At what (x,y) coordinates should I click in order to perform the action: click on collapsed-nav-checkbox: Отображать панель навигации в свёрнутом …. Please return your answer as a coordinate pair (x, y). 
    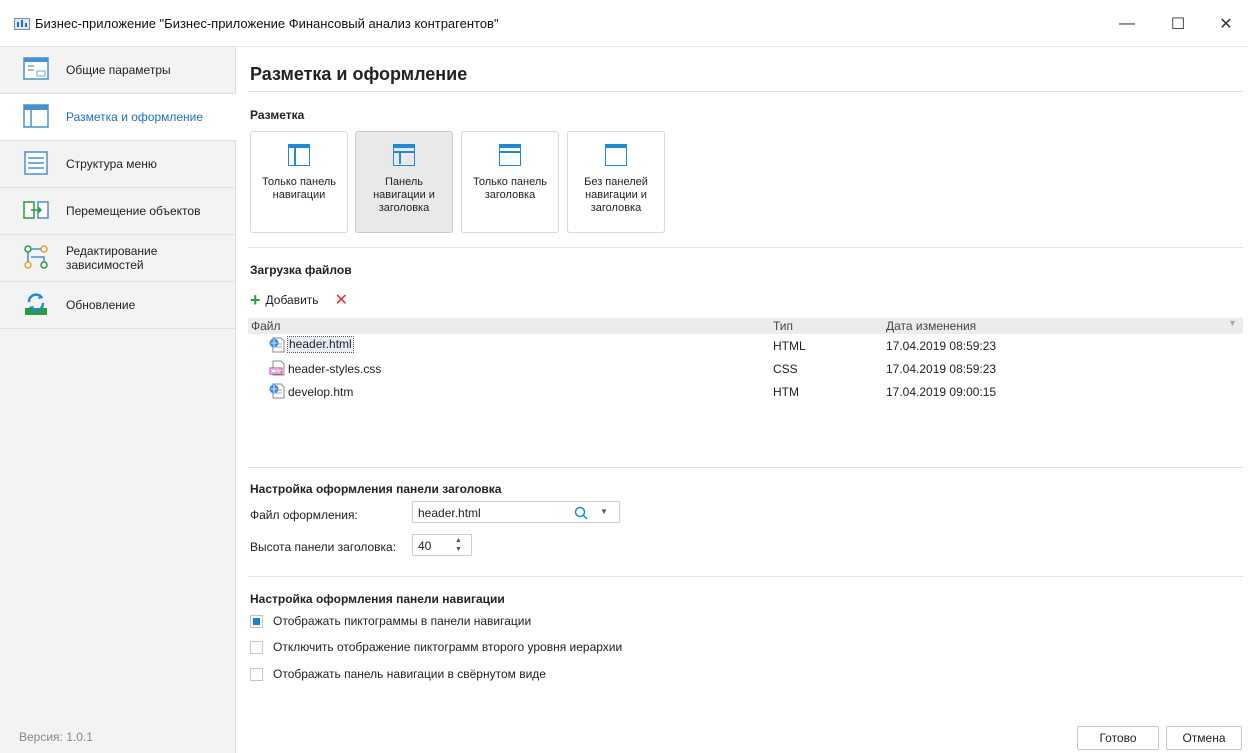
    Looking at the image, I should click on (398, 674).